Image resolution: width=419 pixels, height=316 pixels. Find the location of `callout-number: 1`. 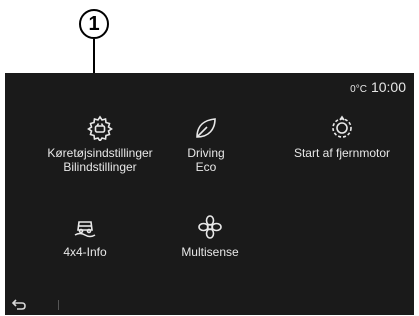

callout-number: 1 is located at coordinates (94, 23).